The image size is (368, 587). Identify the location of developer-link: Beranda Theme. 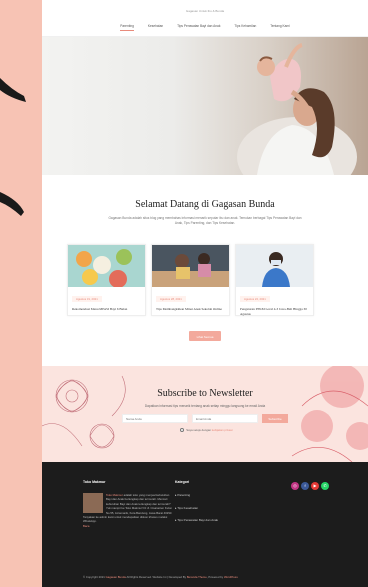
(197, 577).